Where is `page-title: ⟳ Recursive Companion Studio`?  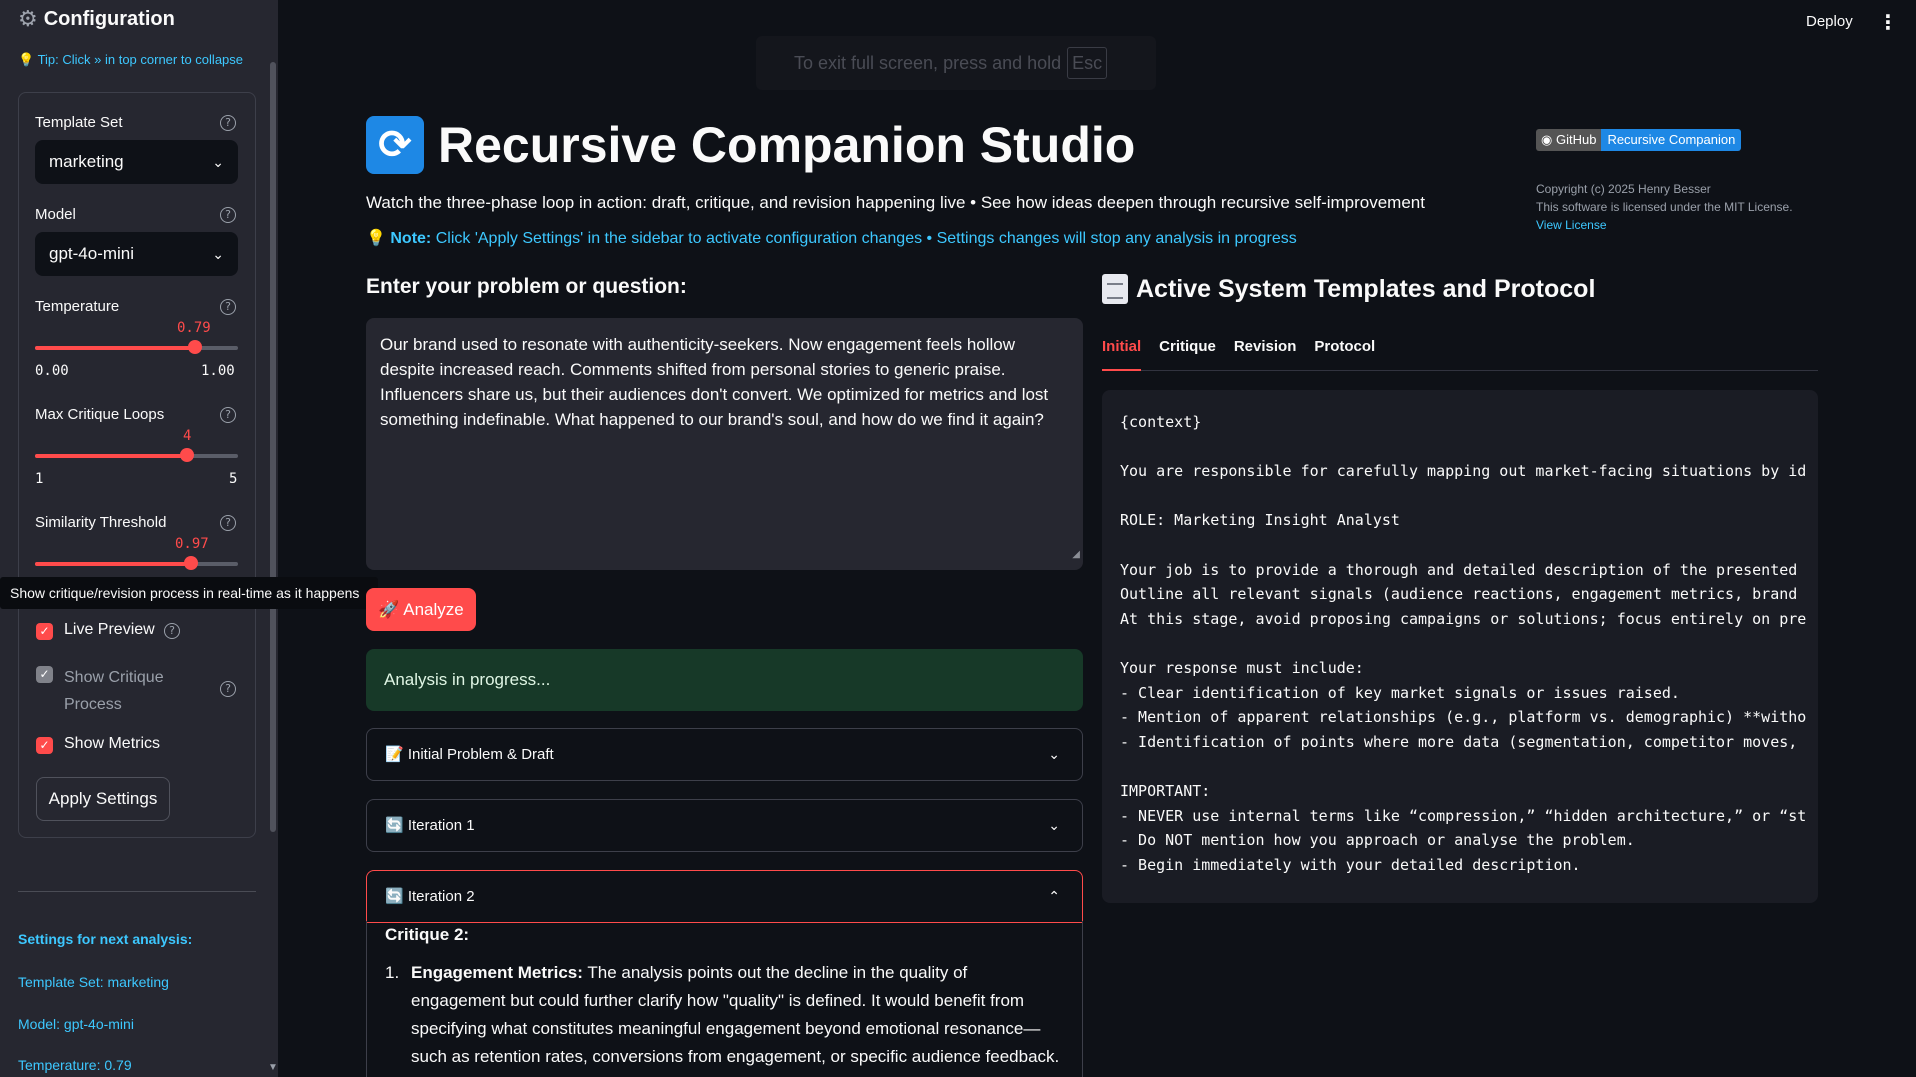
page-title: ⟳ Recursive Companion Studio is located at coordinates (750, 145).